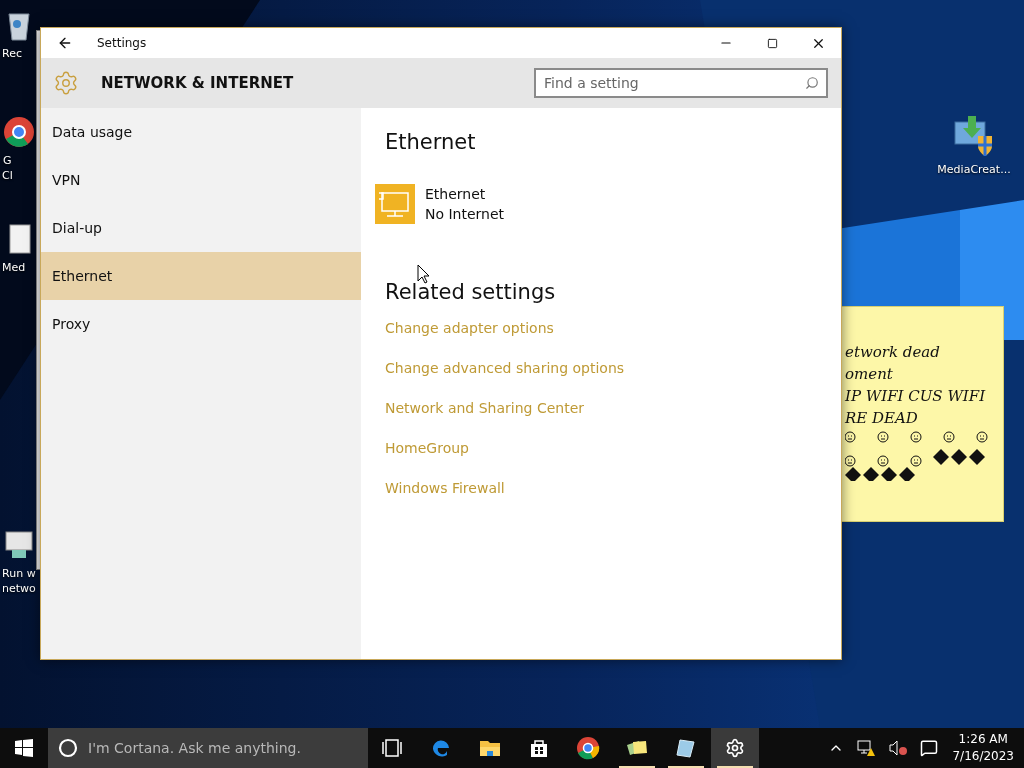 This screenshot has height=768, width=1024. Describe the element at coordinates (983, 748) in the screenshot. I see `clock: 1:26 AM 7/16/2023` at that location.